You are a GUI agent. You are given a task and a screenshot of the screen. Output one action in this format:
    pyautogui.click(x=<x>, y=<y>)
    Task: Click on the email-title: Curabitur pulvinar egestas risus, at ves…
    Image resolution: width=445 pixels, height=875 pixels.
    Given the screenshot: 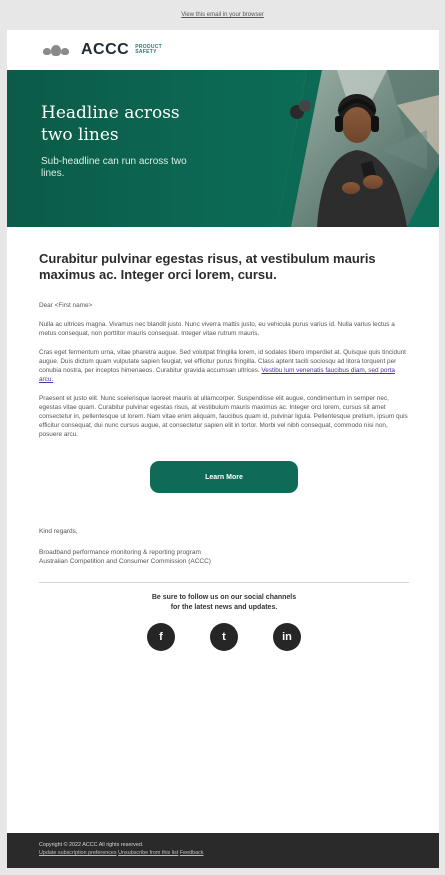 What is the action you would take?
    pyautogui.click(x=207, y=266)
    